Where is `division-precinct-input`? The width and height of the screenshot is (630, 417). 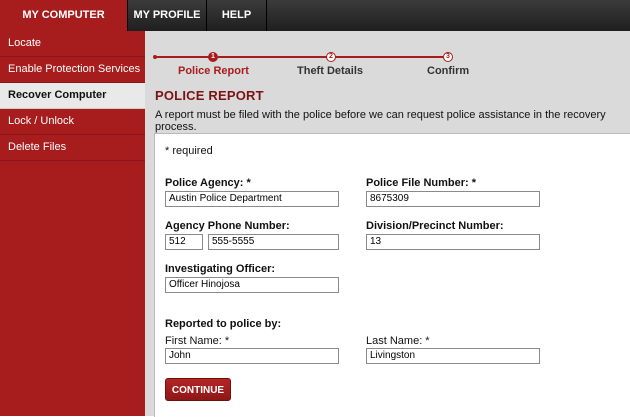
division-precinct-input is located at coordinates (453, 242).